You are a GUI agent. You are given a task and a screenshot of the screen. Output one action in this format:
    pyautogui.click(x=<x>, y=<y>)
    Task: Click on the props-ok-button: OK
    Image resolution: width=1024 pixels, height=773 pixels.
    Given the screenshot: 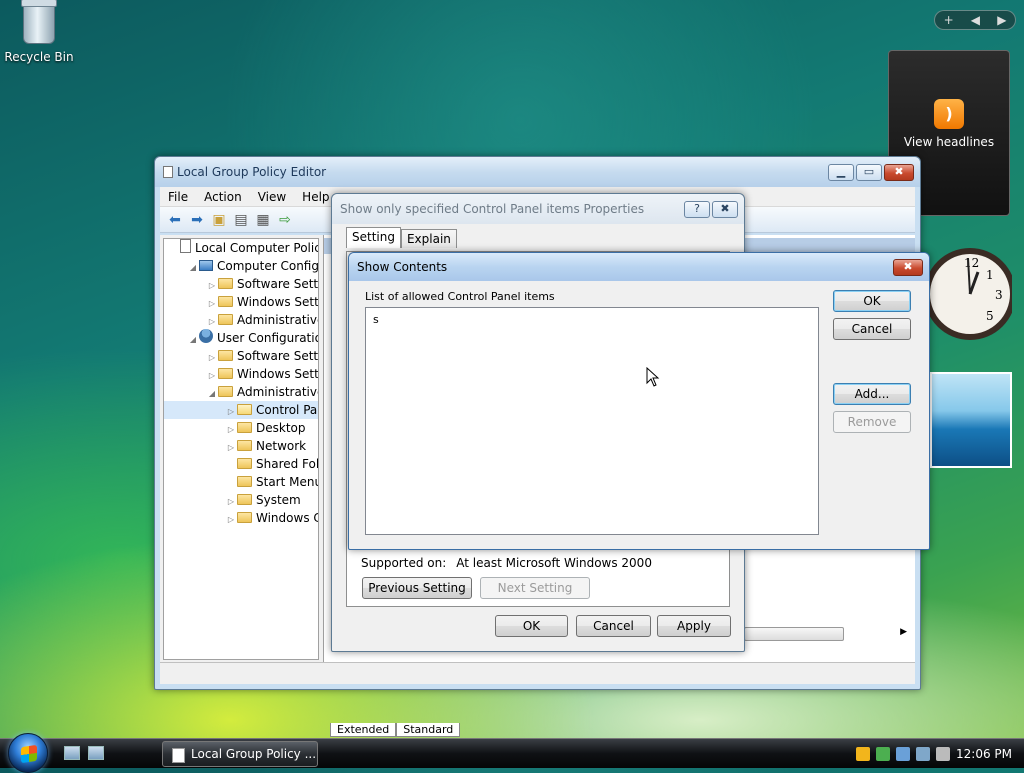 What is the action you would take?
    pyautogui.click(x=531, y=626)
    